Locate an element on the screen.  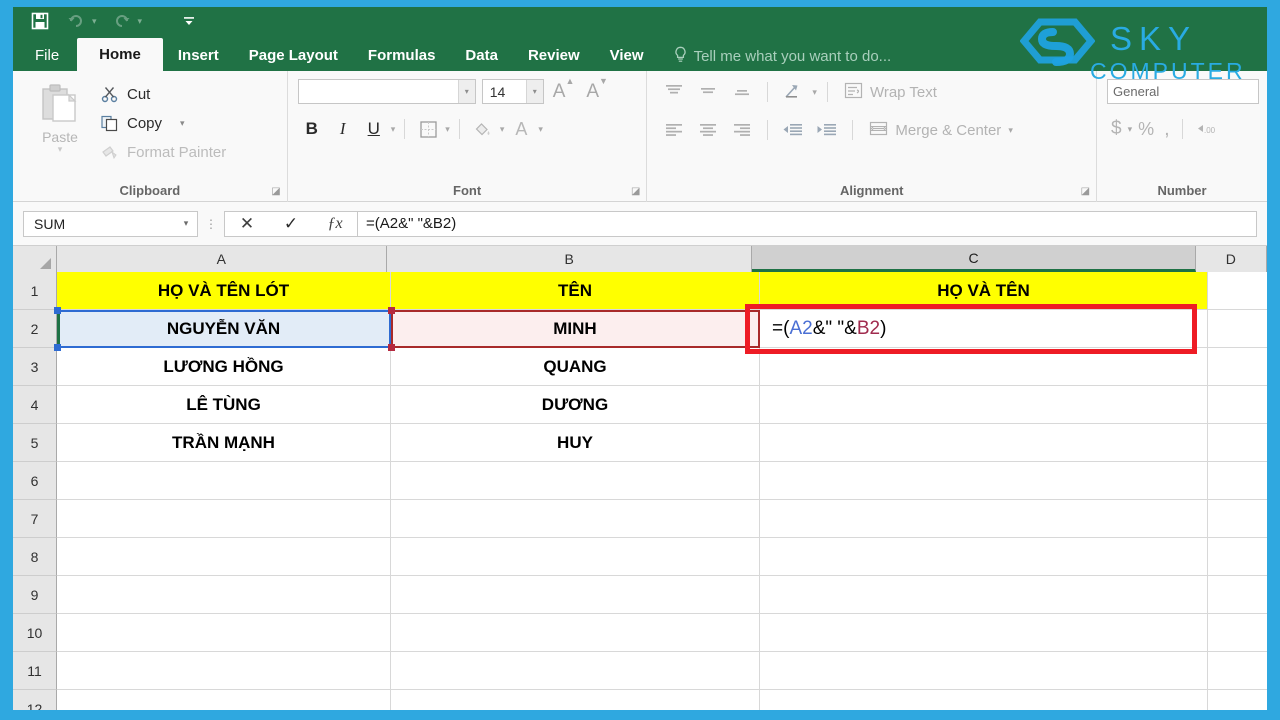
cell-c2: =(A2 &" "& B2) is located at coordinates (984, 329).